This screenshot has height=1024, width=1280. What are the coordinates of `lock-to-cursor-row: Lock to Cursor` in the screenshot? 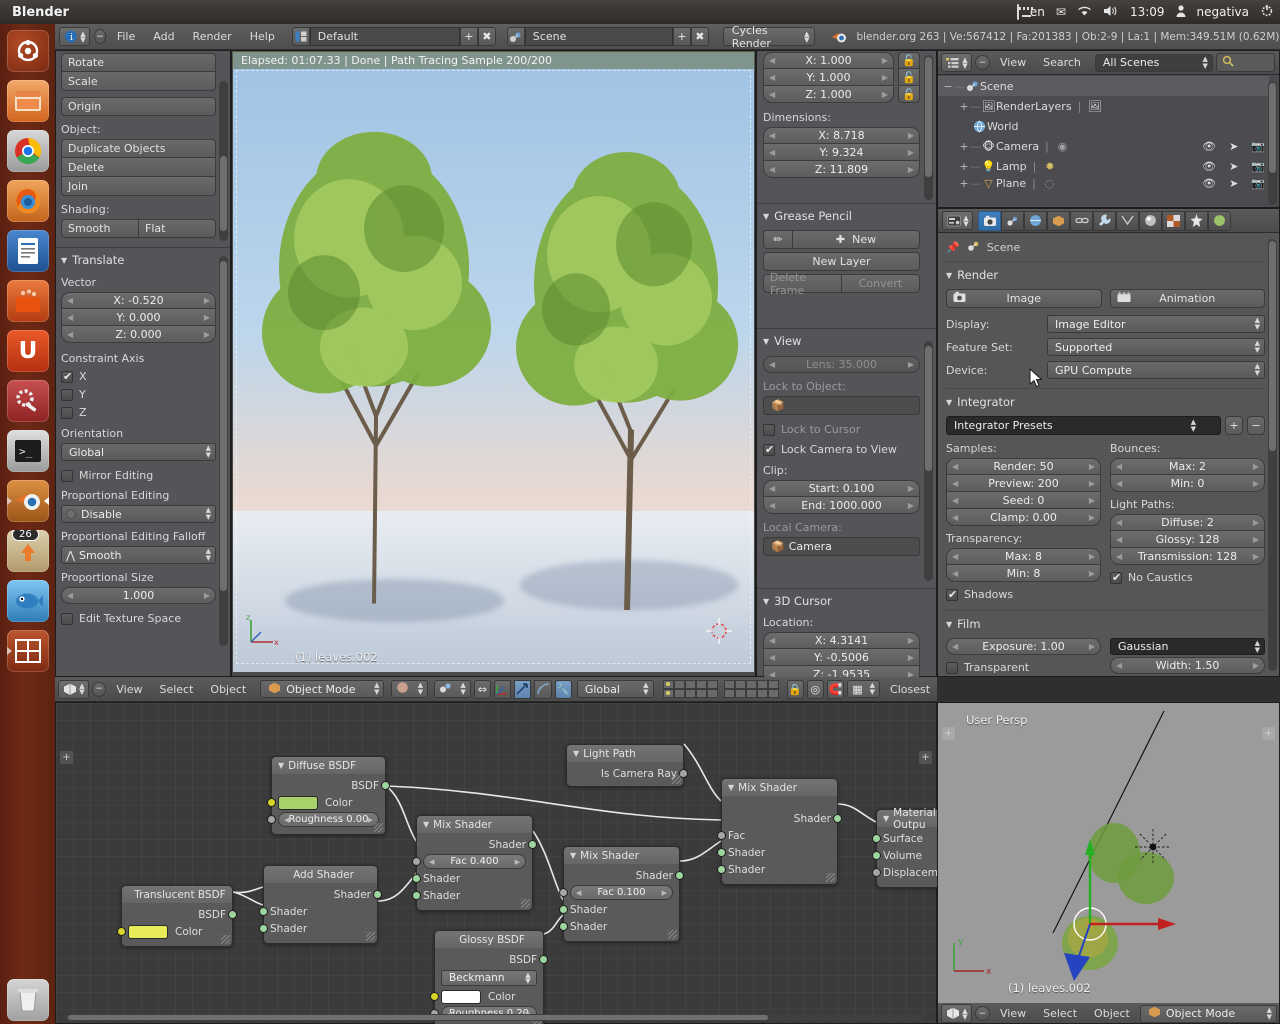 It's located at (841, 429).